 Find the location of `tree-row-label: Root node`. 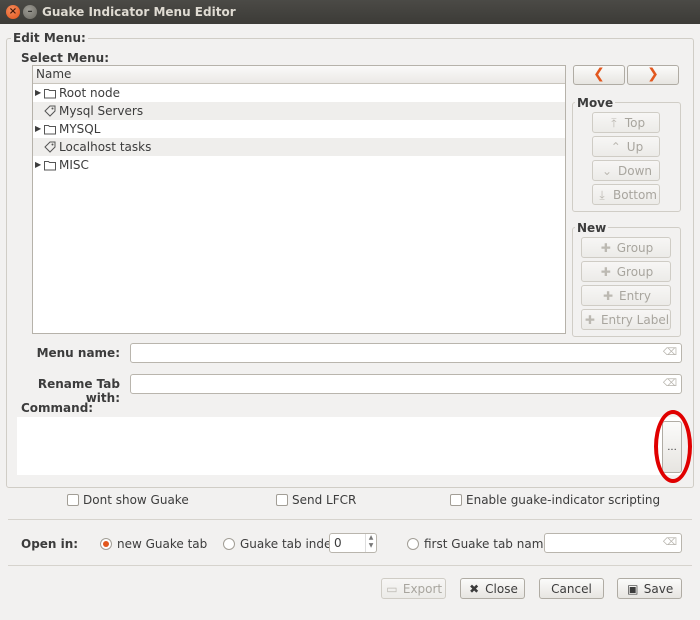

tree-row-label: Root node is located at coordinates (89, 93).